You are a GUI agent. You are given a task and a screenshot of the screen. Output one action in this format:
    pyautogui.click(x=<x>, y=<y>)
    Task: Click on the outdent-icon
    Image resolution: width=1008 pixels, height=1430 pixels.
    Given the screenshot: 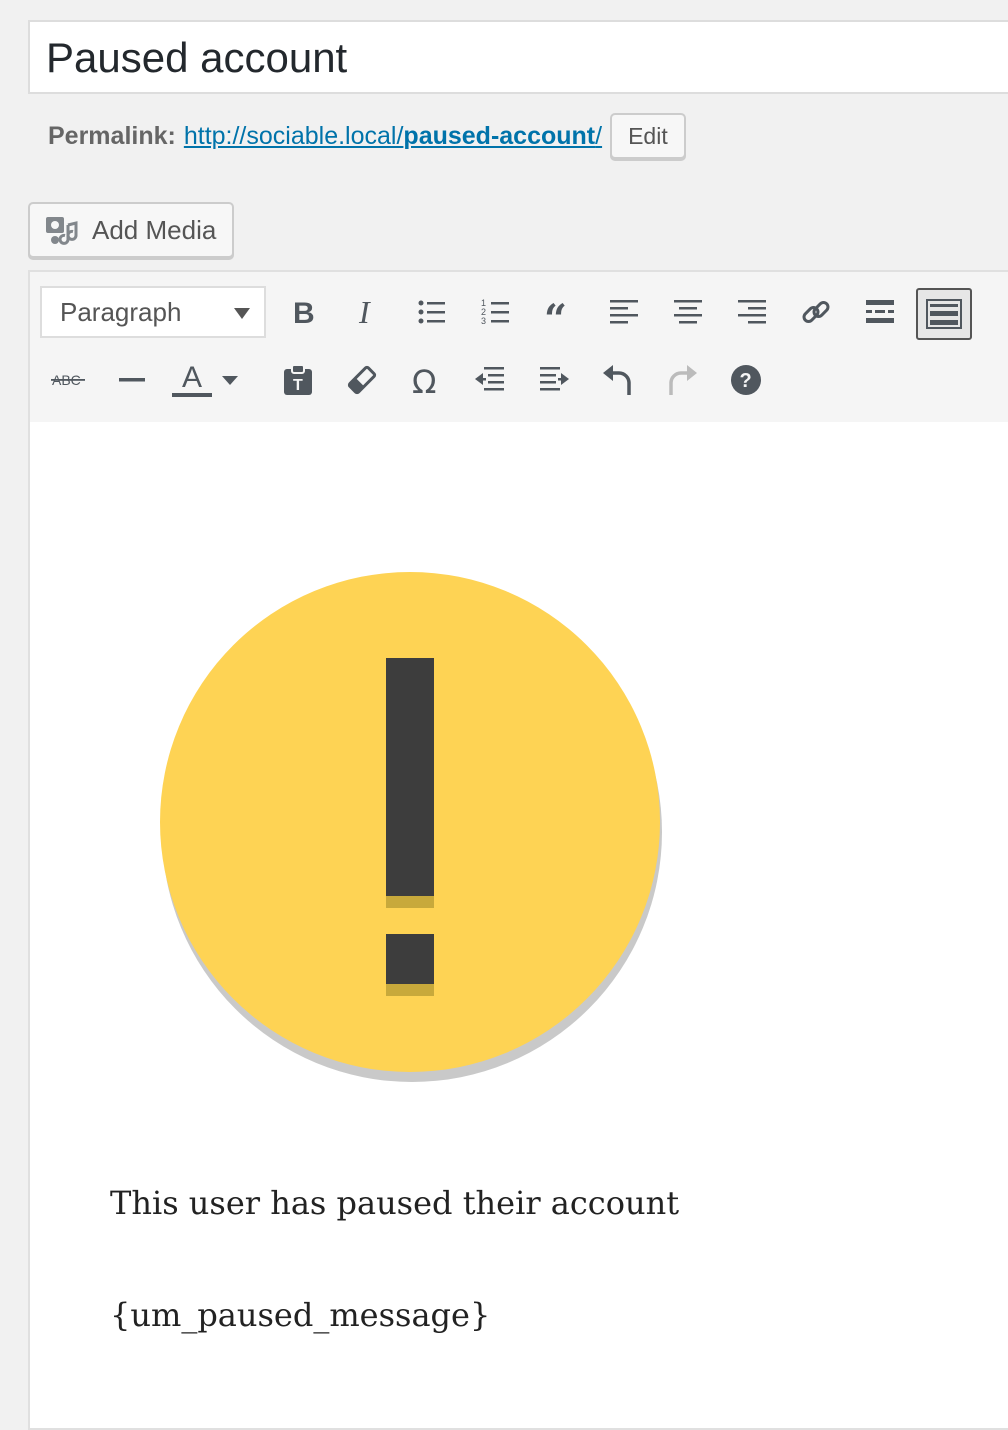 What is the action you would take?
    pyautogui.click(x=489, y=379)
    